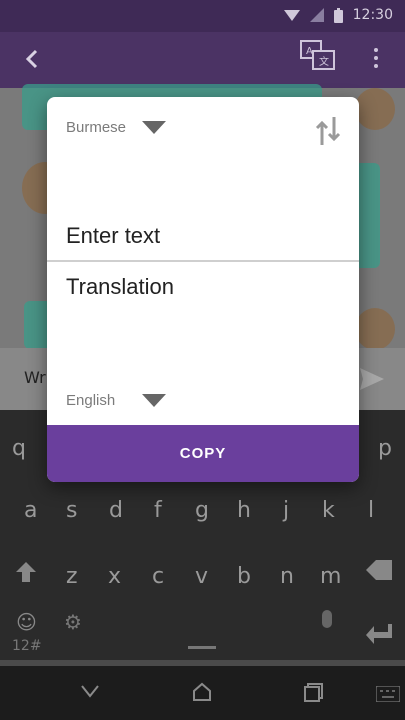 The height and width of the screenshot is (720, 405). I want to click on emoji-icon: ☺, so click(26, 622).